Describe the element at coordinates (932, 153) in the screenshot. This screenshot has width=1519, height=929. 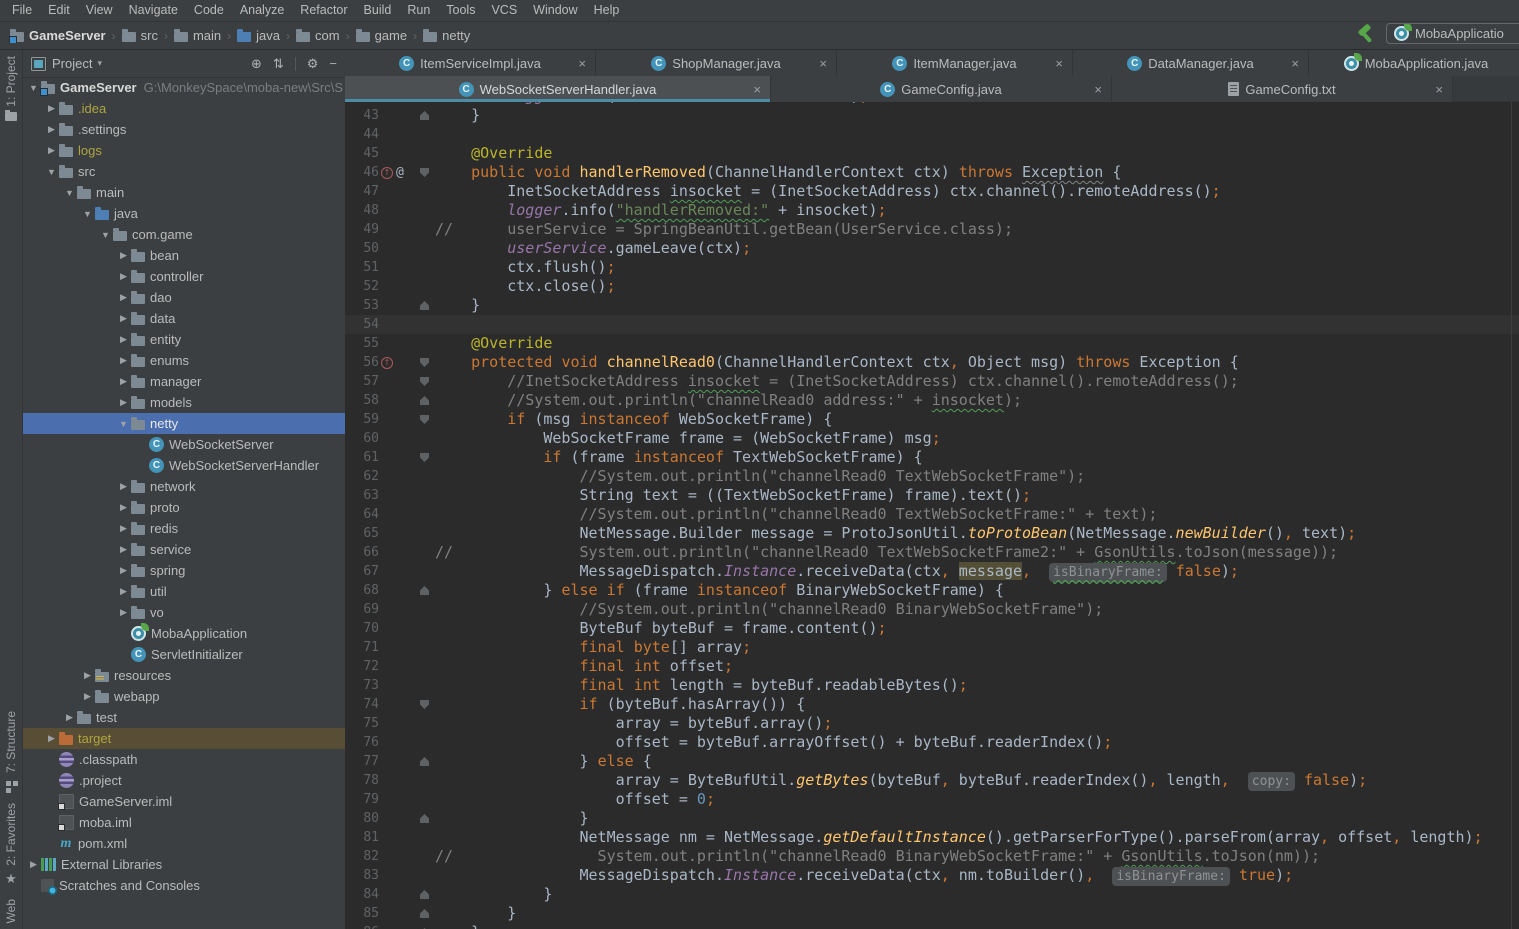
I see `code-line-45: 45 @Override` at that location.